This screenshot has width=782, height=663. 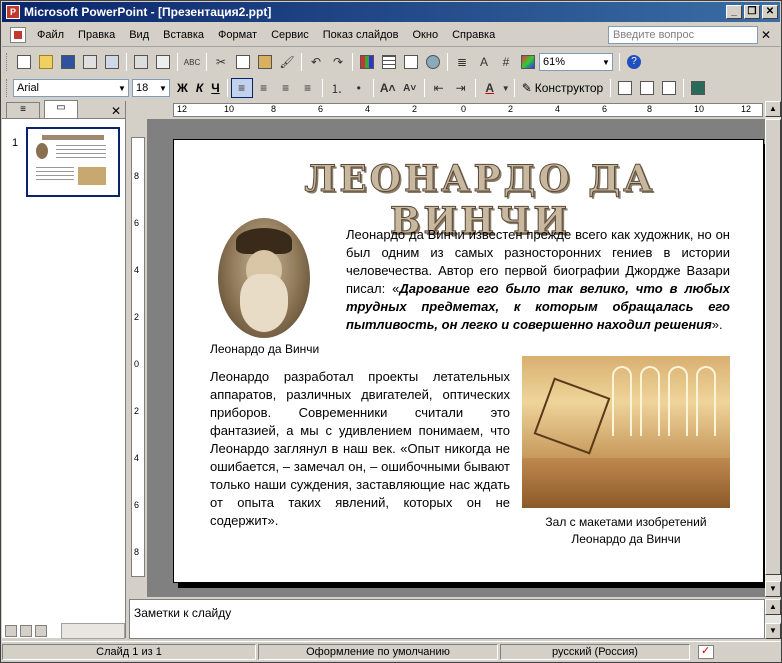 What do you see at coordinates (464, 109) in the screenshot?
I see `ruler-label: 0` at bounding box center [464, 109].